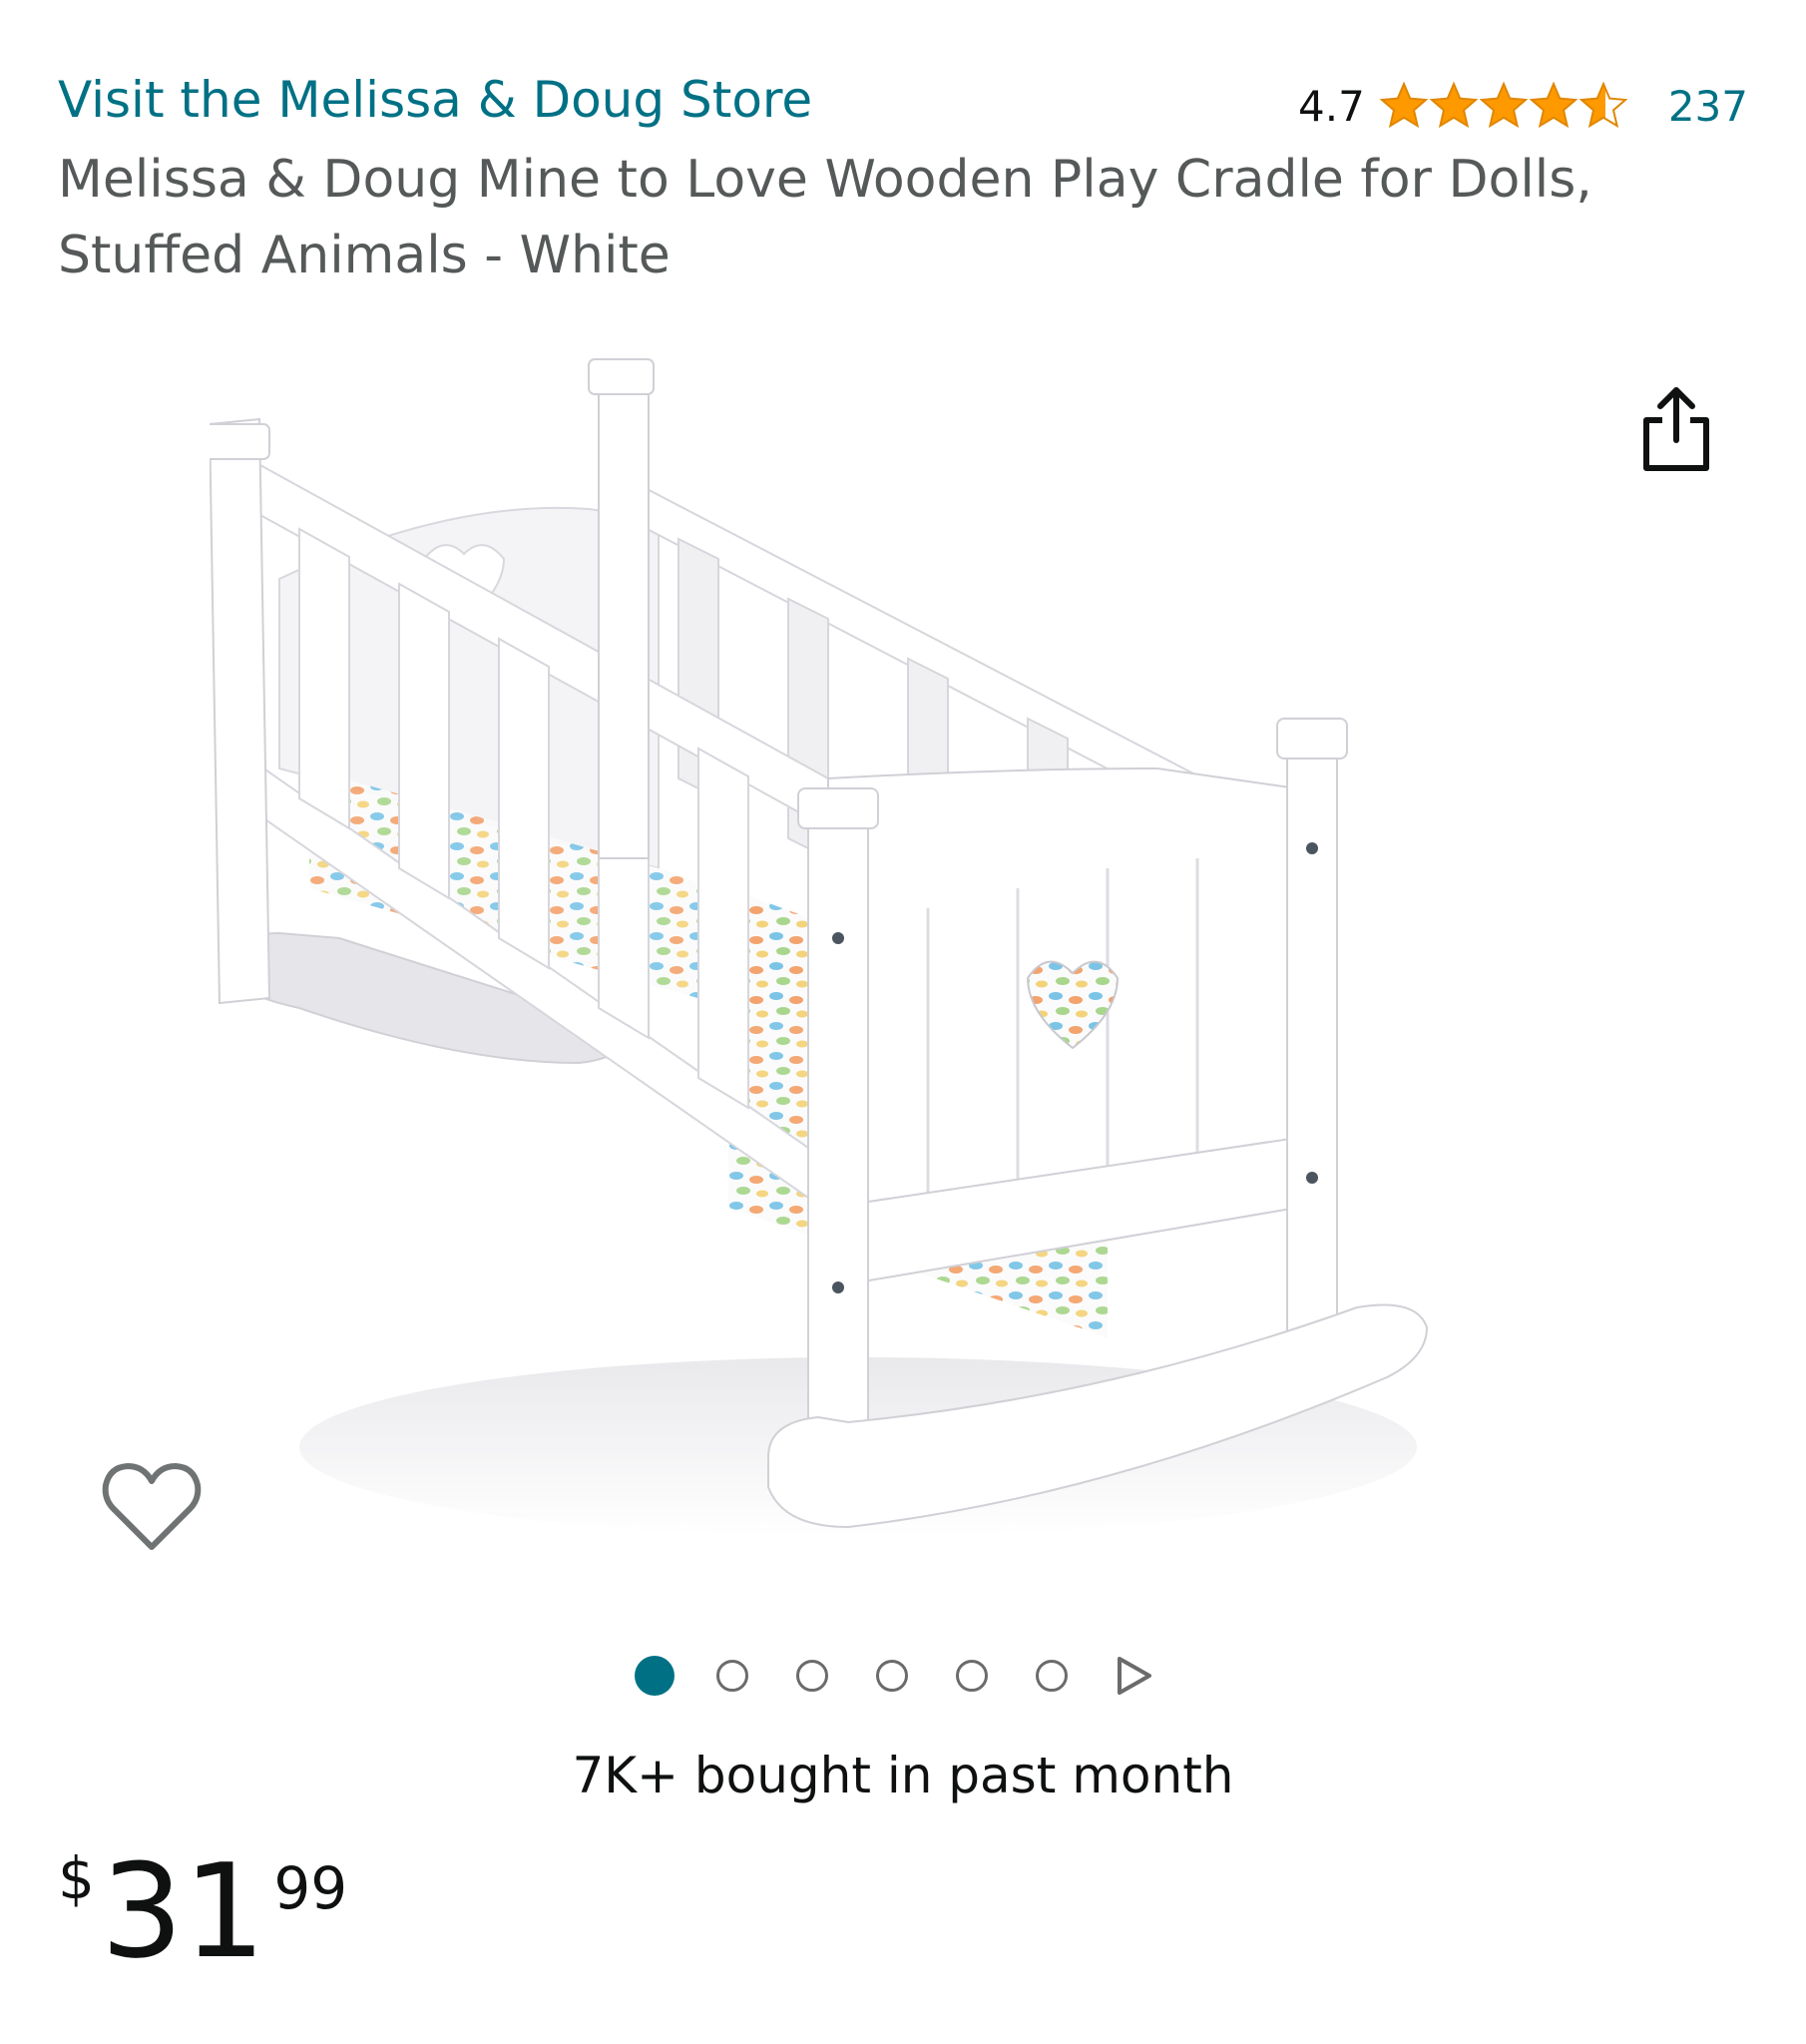  I want to click on share-icon, so click(1676, 429).